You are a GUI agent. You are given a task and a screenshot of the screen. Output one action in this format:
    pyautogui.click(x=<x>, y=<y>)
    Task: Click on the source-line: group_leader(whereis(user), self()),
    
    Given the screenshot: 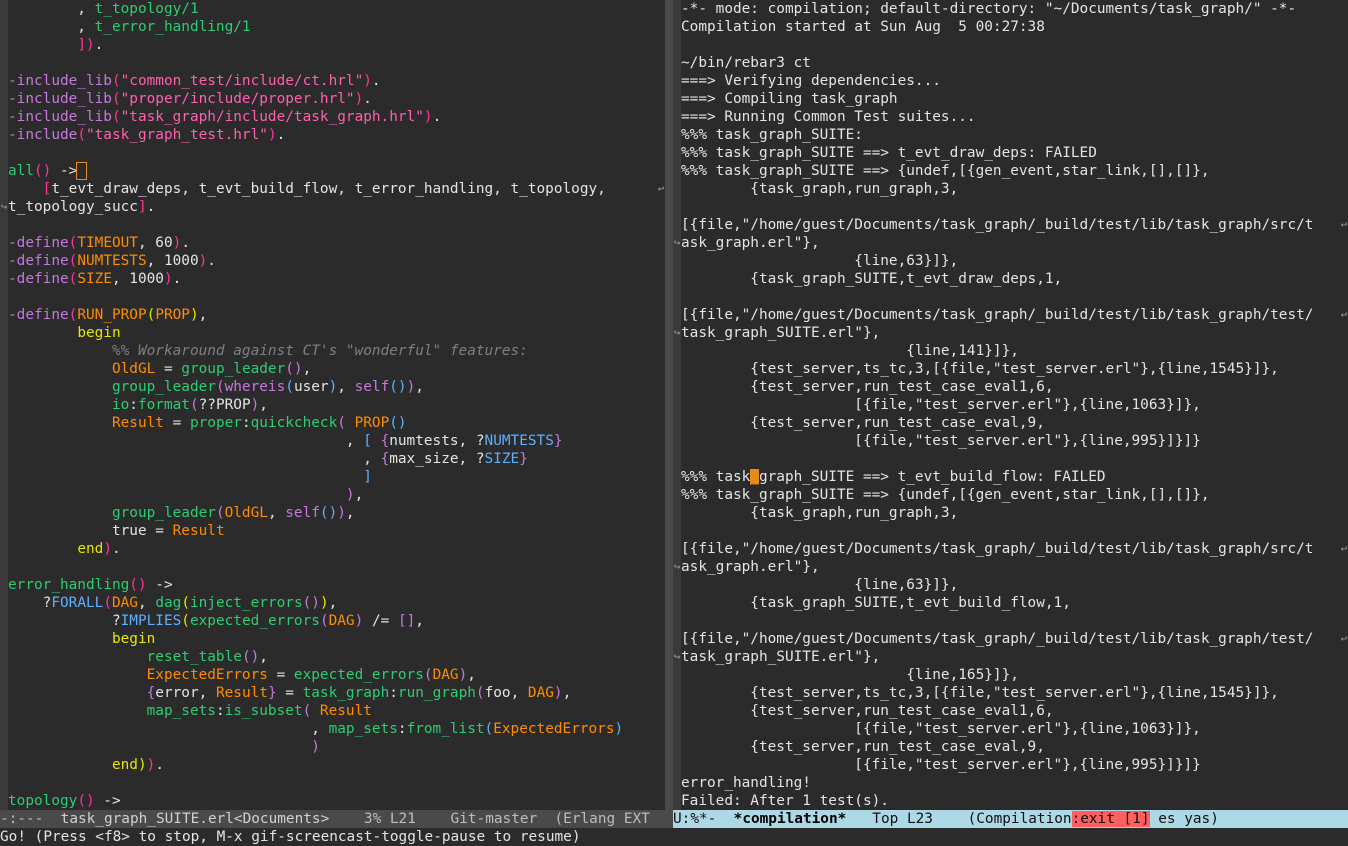 What is the action you would take?
    pyautogui.click(x=336, y=387)
    